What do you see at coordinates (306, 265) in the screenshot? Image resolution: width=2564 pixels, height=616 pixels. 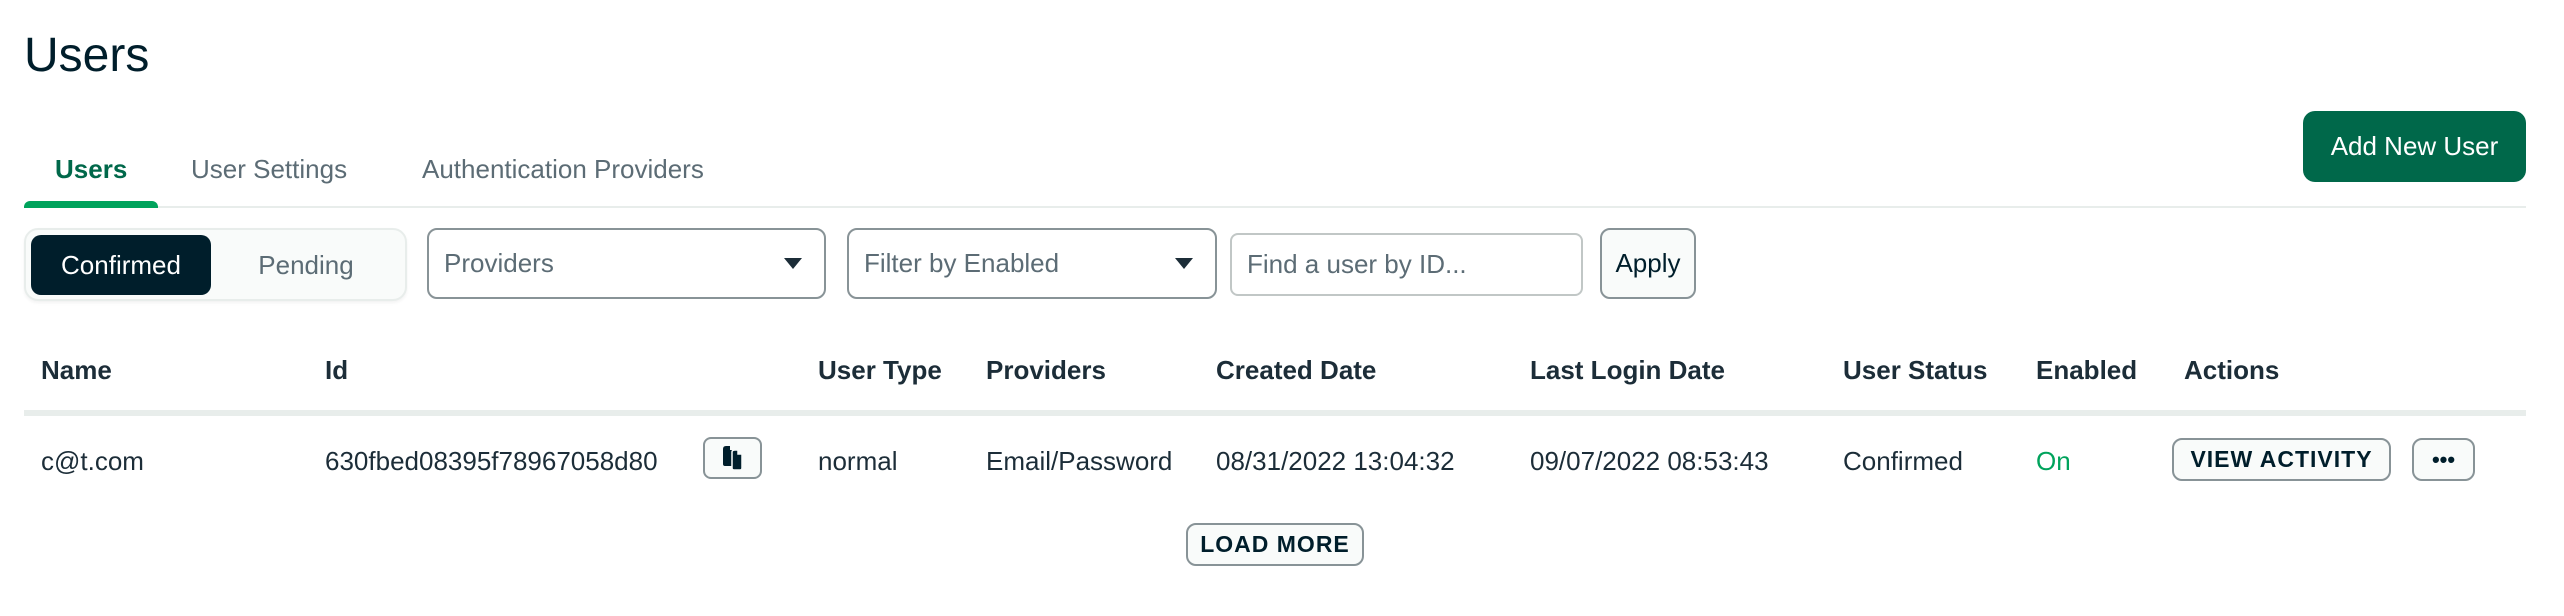 I see `toggle-pending: Pending` at bounding box center [306, 265].